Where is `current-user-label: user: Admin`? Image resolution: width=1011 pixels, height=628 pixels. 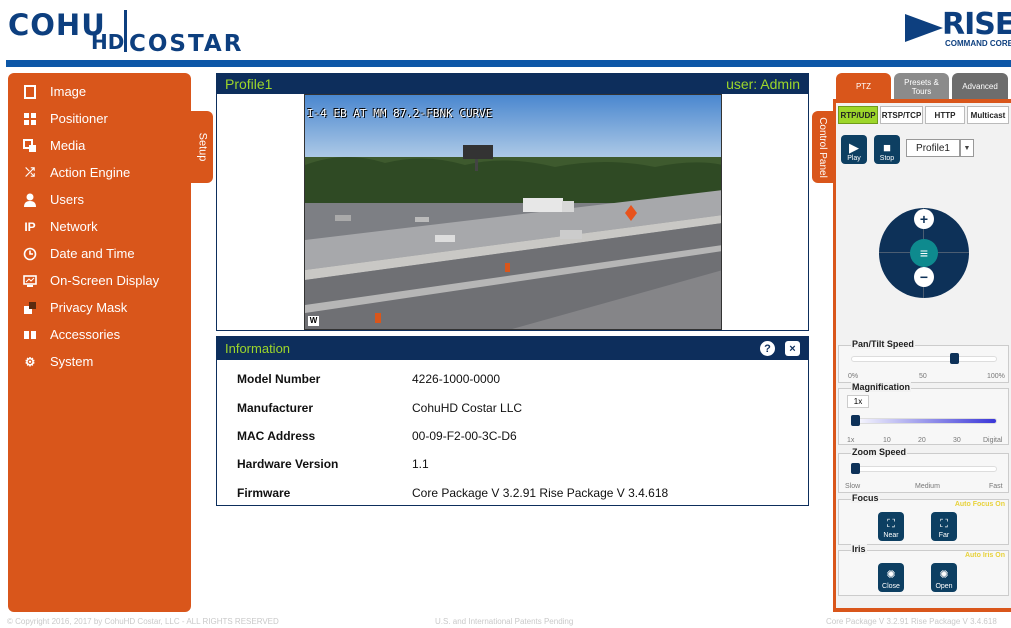 current-user-label: user: Admin is located at coordinates (763, 84).